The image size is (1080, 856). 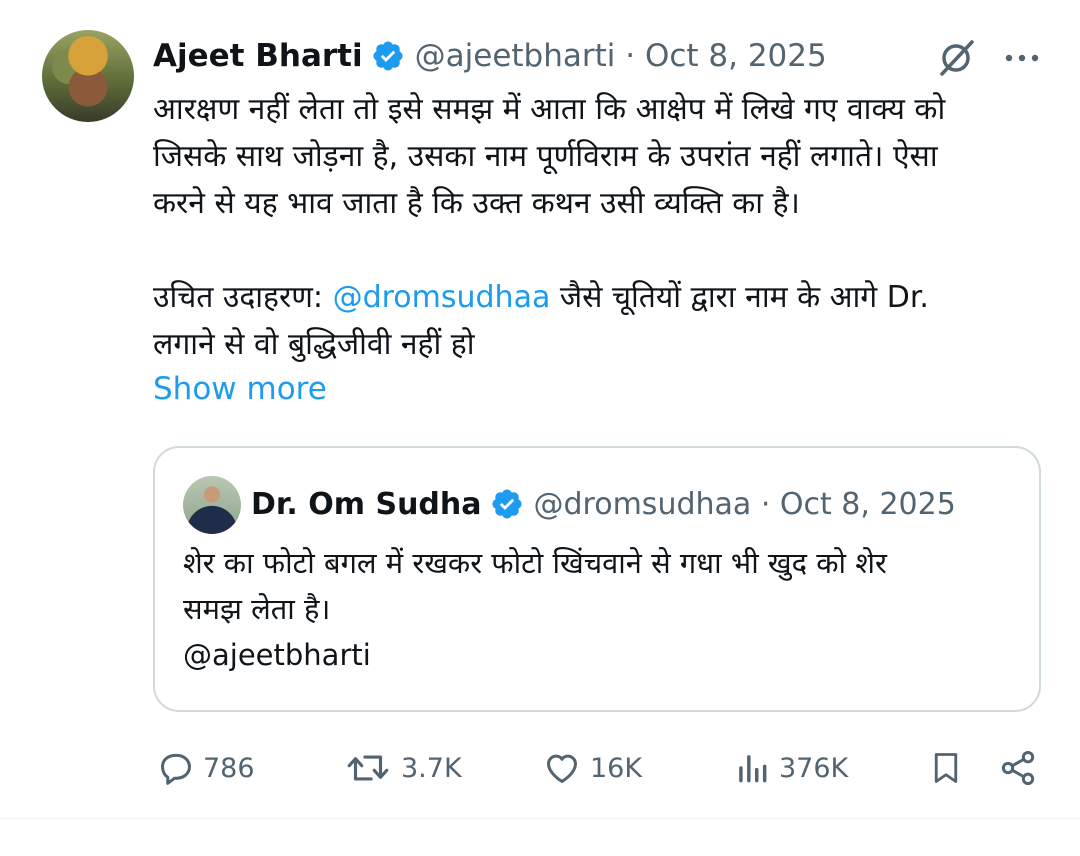 What do you see at coordinates (431, 768) in the screenshot?
I see `repost-count: 3.7K` at bounding box center [431, 768].